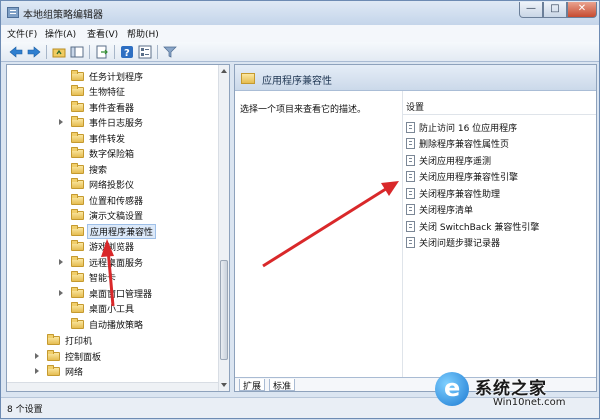  Describe the element at coordinates (415, 78) in the screenshot. I see `details-header: 应用程序兼容性` at that location.